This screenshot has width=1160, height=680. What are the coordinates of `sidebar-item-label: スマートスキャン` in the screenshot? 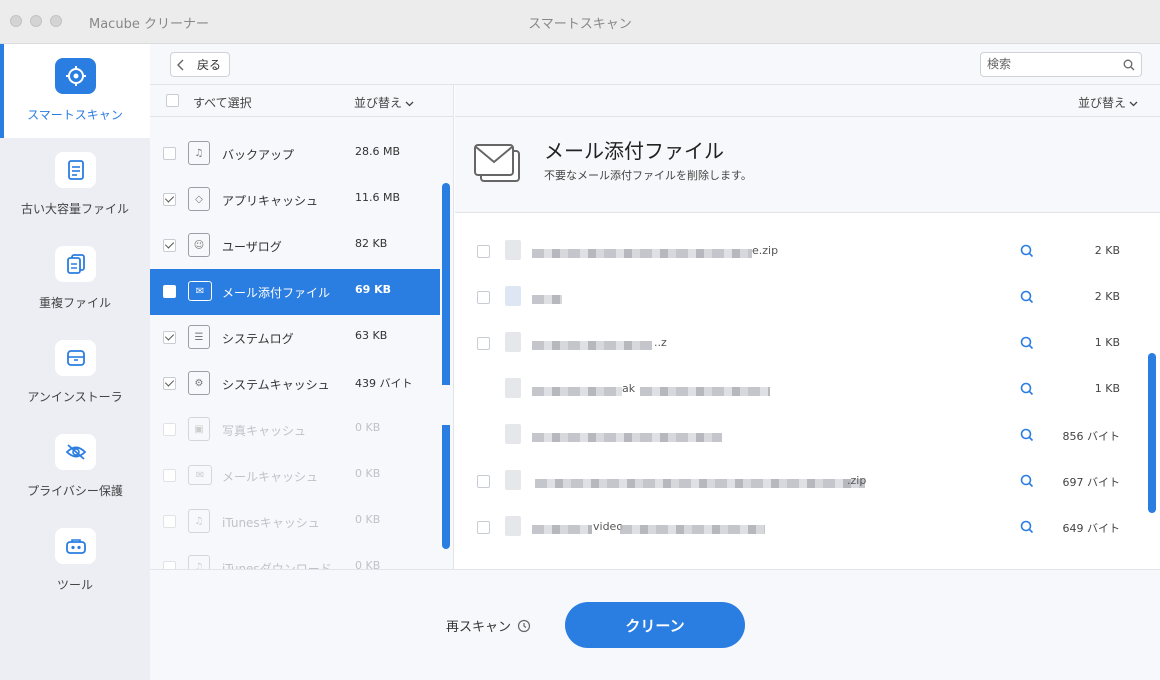 It's located at (75, 115).